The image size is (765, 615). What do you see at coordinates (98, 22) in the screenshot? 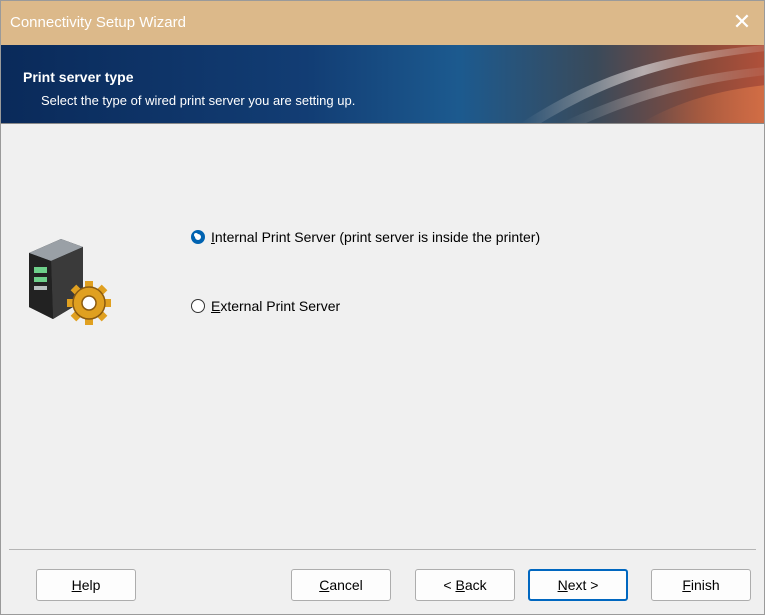
I see `window-title: Connectivity Setup Wizard` at bounding box center [98, 22].